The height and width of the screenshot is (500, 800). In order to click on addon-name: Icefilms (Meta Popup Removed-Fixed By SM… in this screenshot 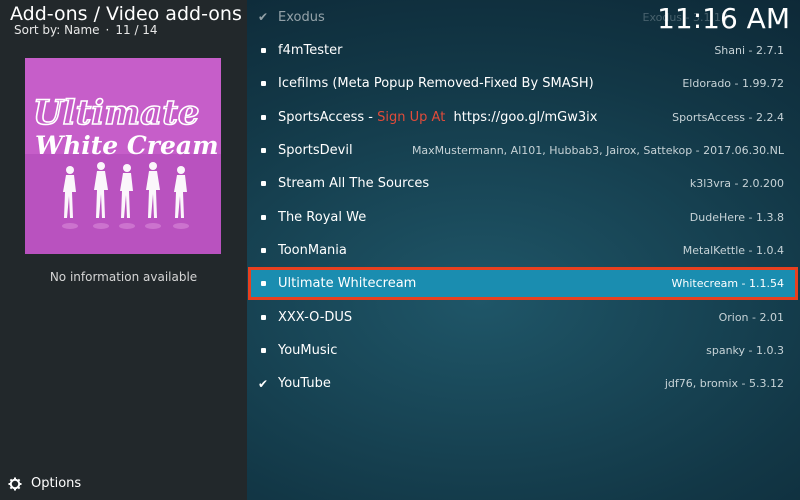, I will do `click(436, 84)`.